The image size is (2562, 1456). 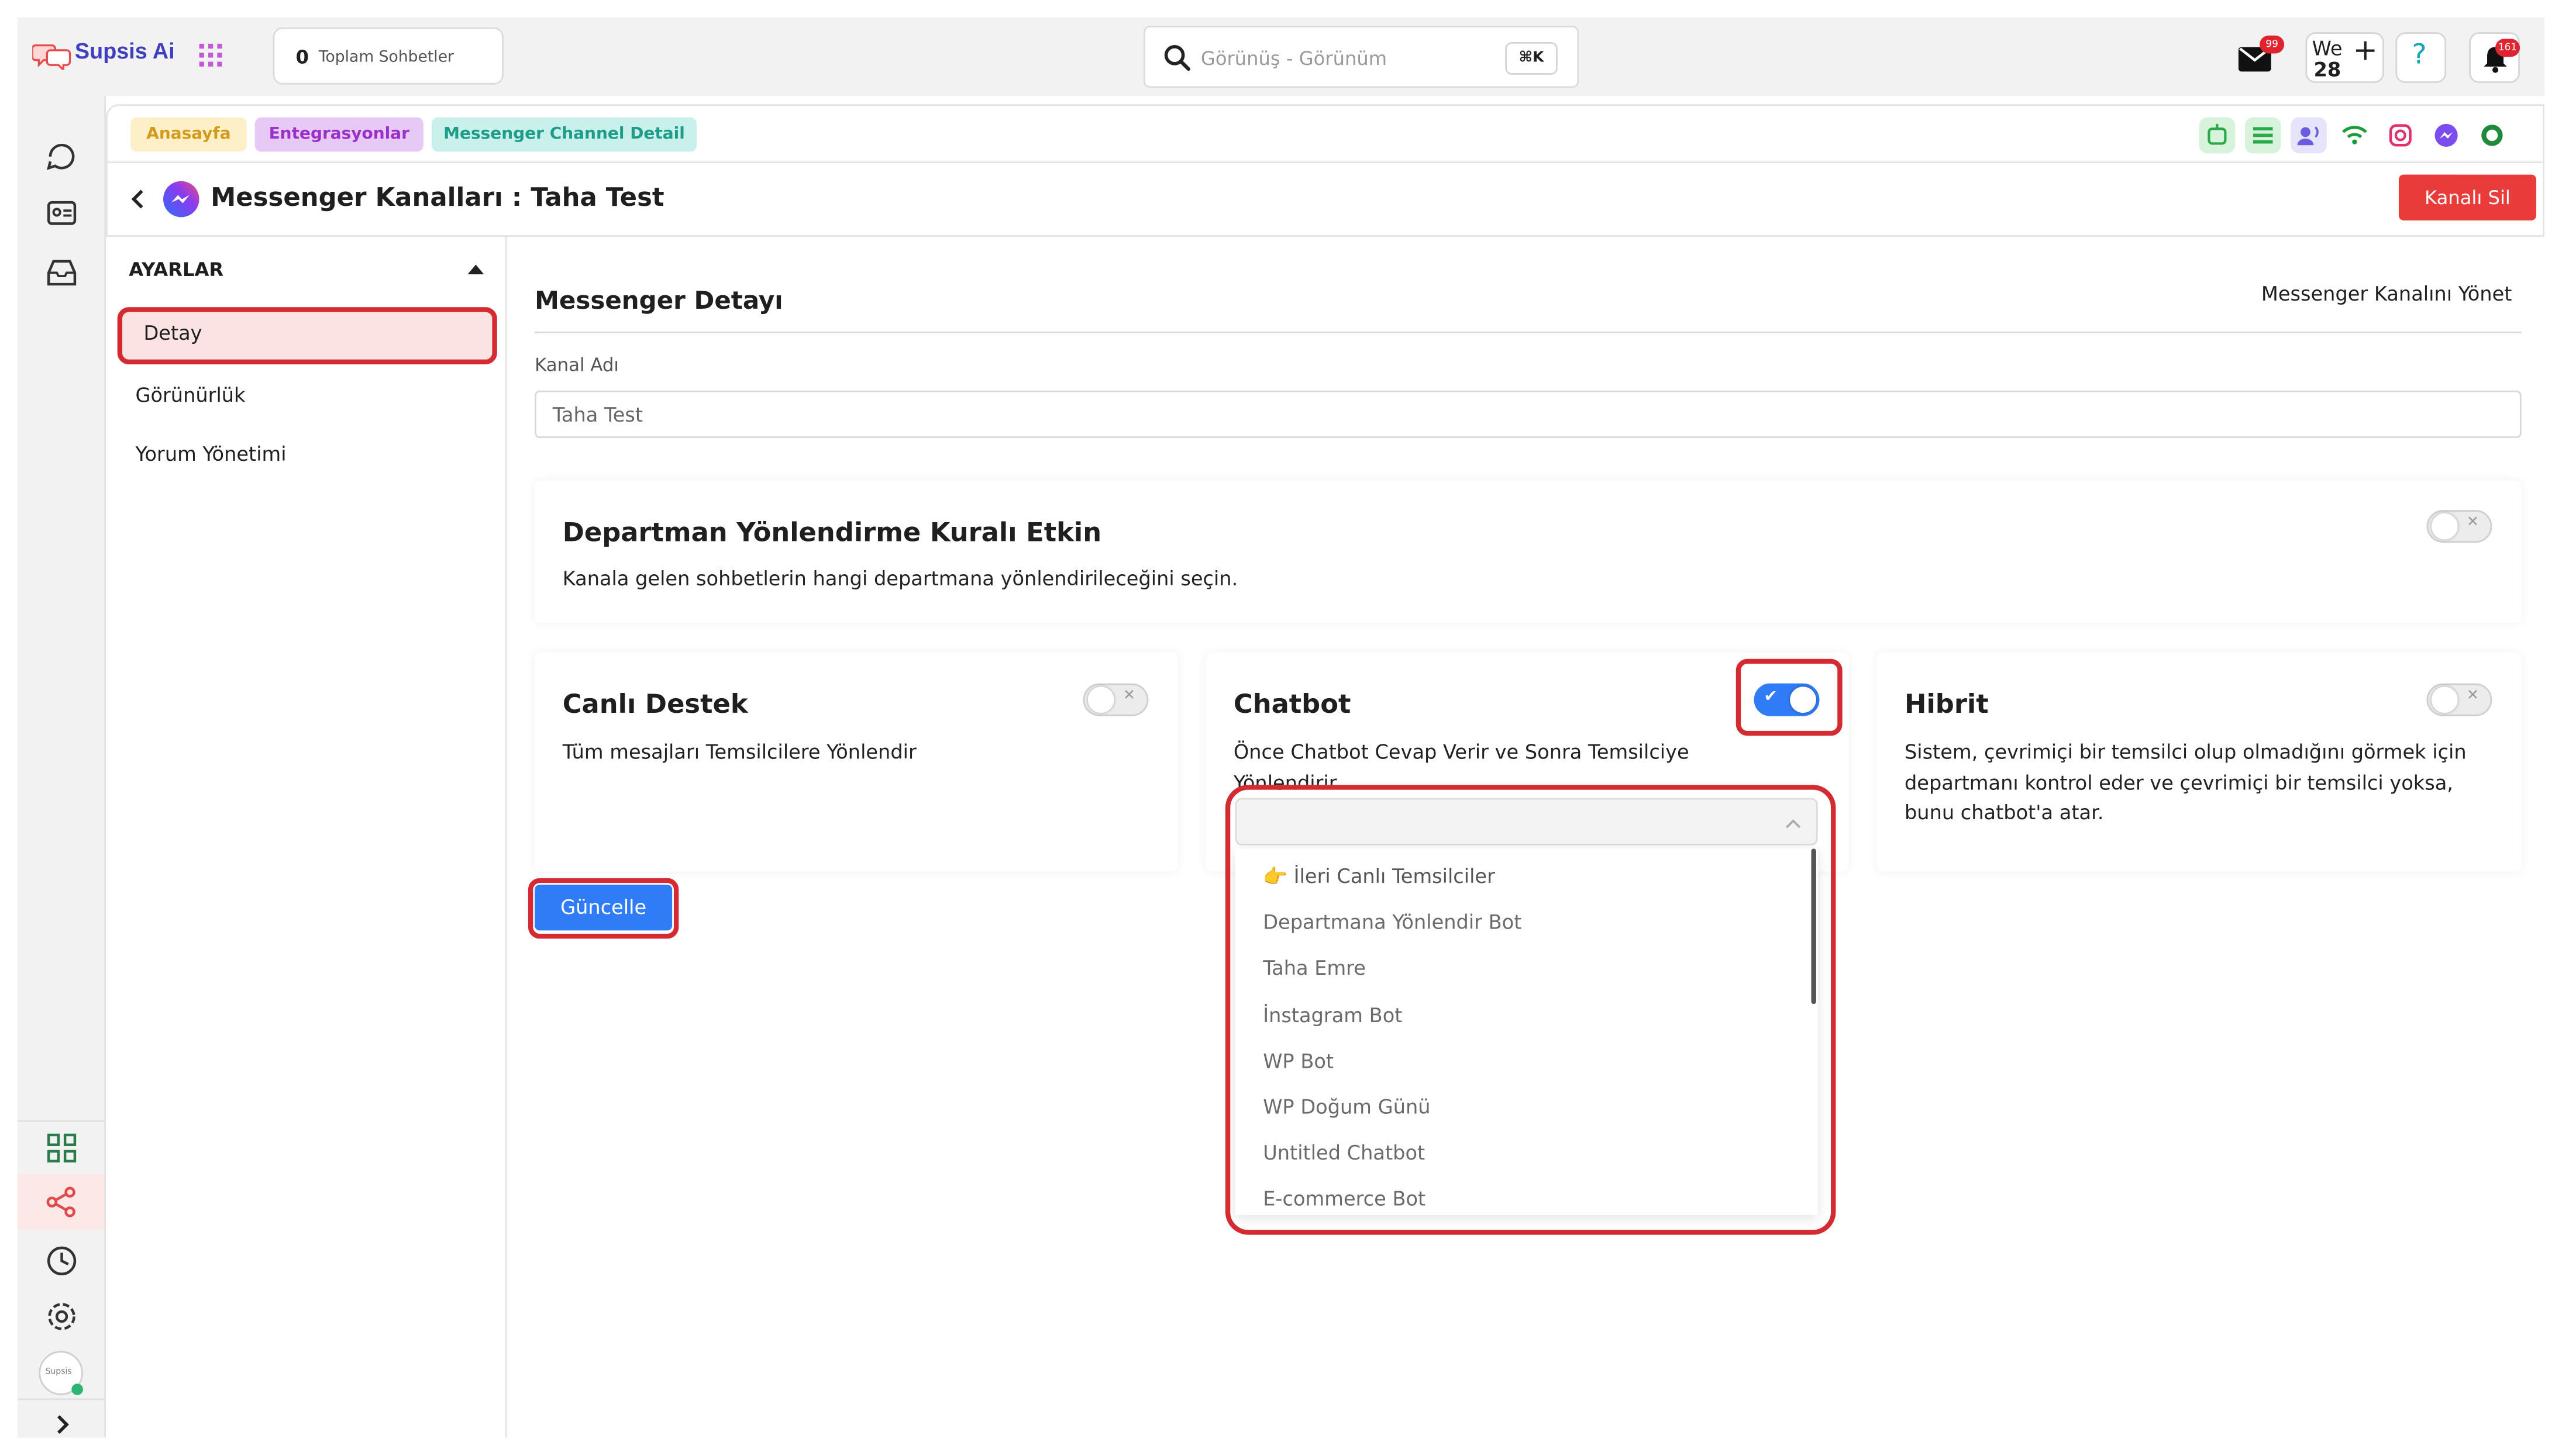 I want to click on section-title: Messenger Detayı, so click(x=659, y=300).